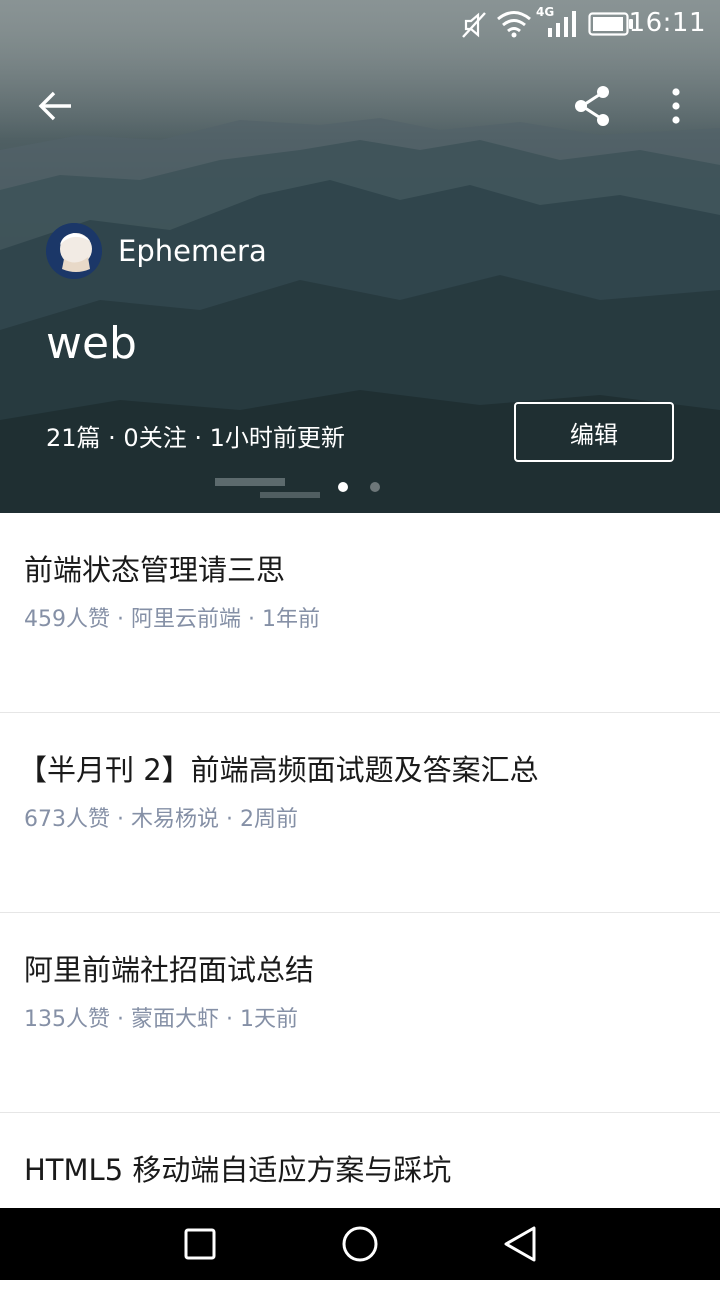 This screenshot has height=1313, width=720. Describe the element at coordinates (192, 251) in the screenshot. I see `author-name: Ephemera` at that location.